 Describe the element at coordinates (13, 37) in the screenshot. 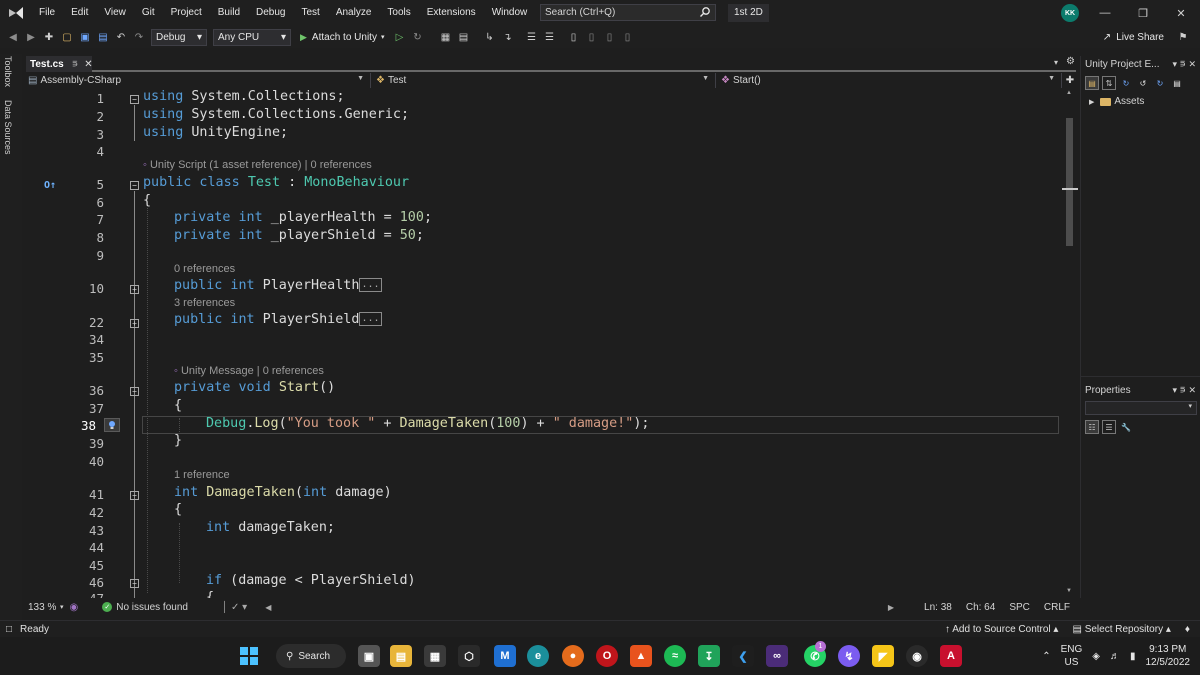

I see `back-icon: ◀` at that location.